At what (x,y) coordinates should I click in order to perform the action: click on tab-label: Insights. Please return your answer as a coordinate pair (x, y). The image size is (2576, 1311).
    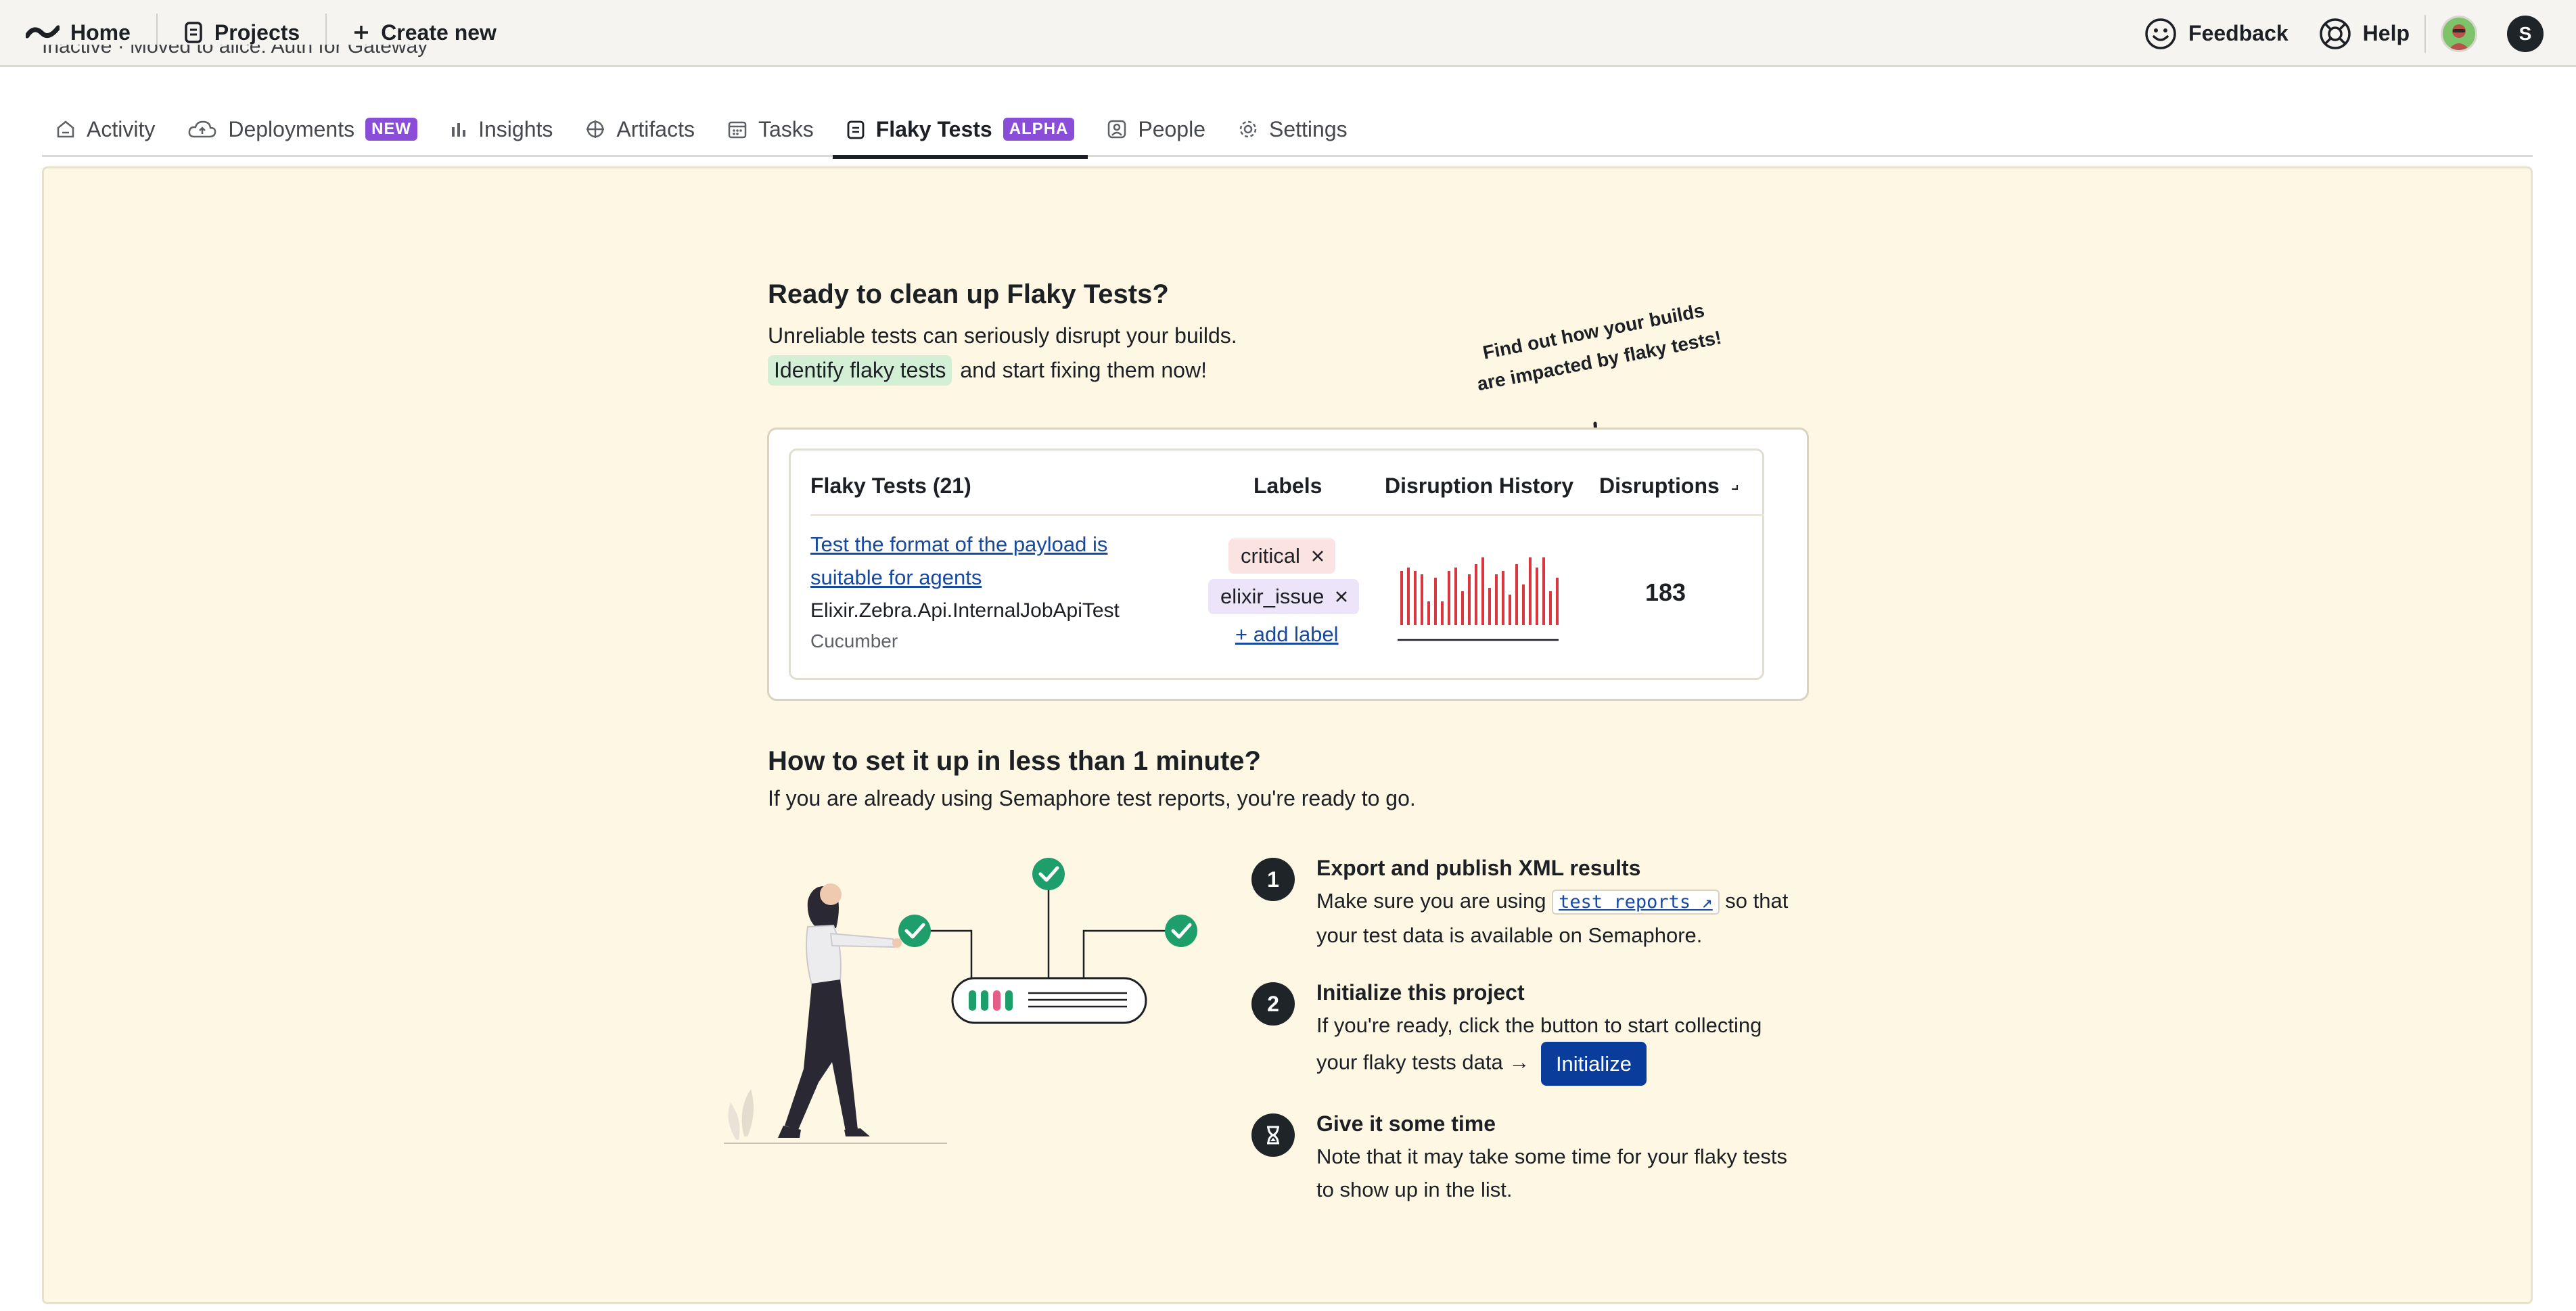
    Looking at the image, I should click on (515, 128).